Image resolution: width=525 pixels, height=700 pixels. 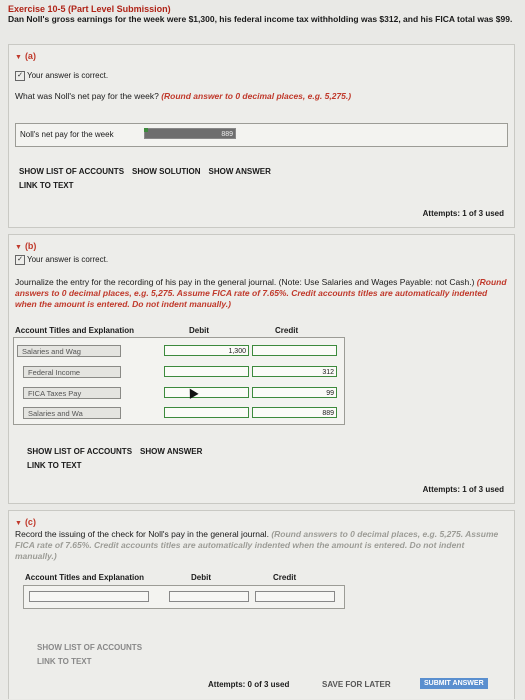 I want to click on part-b-status: ✓ Your answer is correct., so click(x=261, y=260).